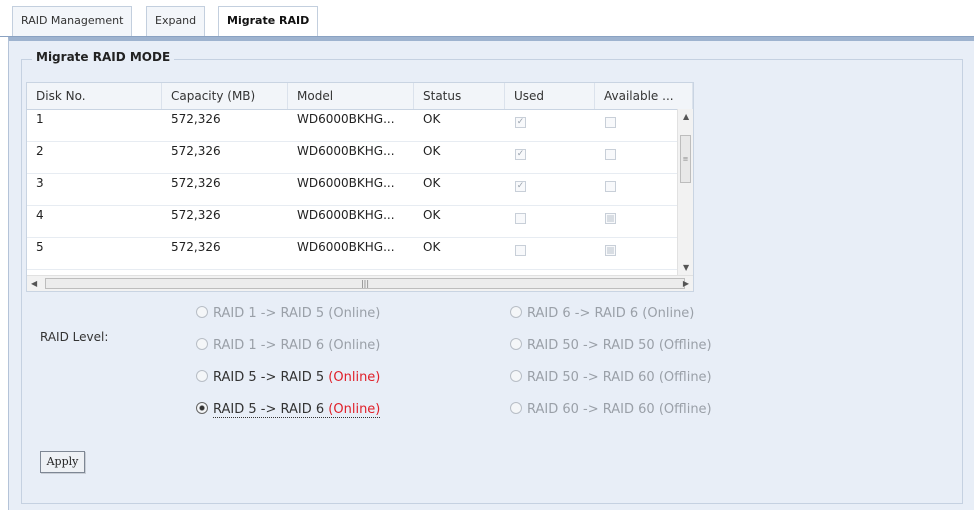 This screenshot has height=510, width=974. I want to click on table-row: 5 572,326 WD6000BKHG... OK, so click(352, 253).